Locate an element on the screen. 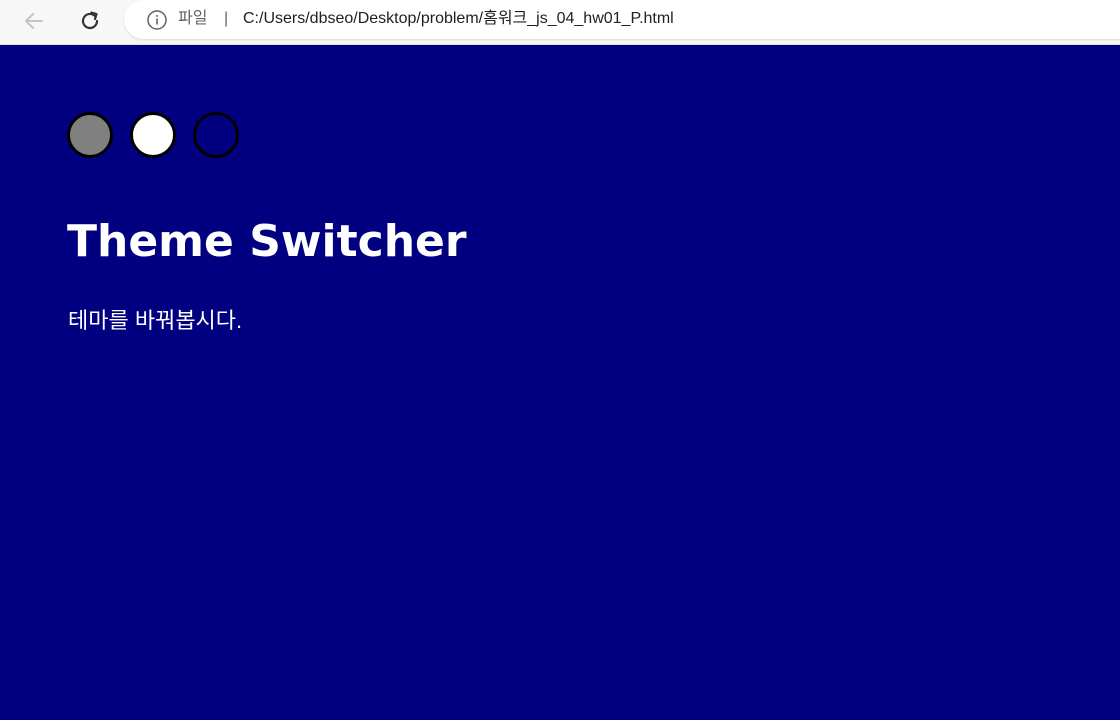 This screenshot has height=720, width=1120. reload-button is located at coordinates (90, 21).